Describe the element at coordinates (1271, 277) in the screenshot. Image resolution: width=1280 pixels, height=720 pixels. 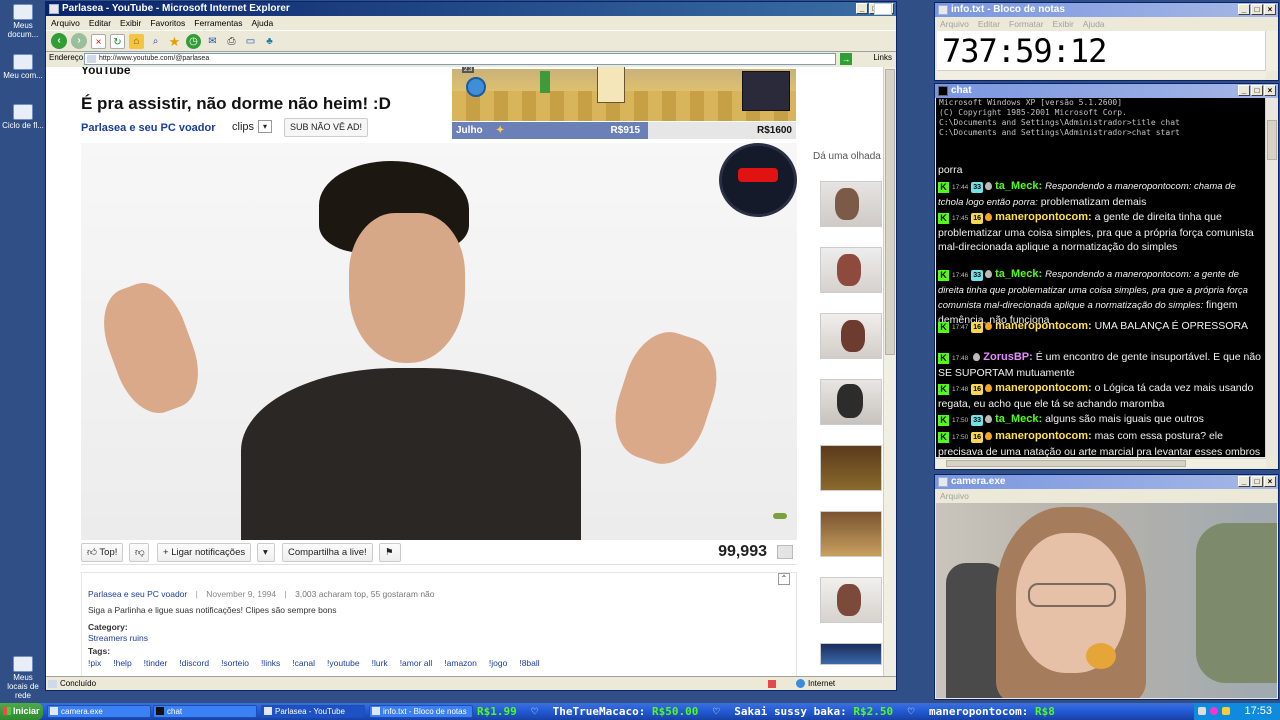
I see `chat-scrollbar` at that location.